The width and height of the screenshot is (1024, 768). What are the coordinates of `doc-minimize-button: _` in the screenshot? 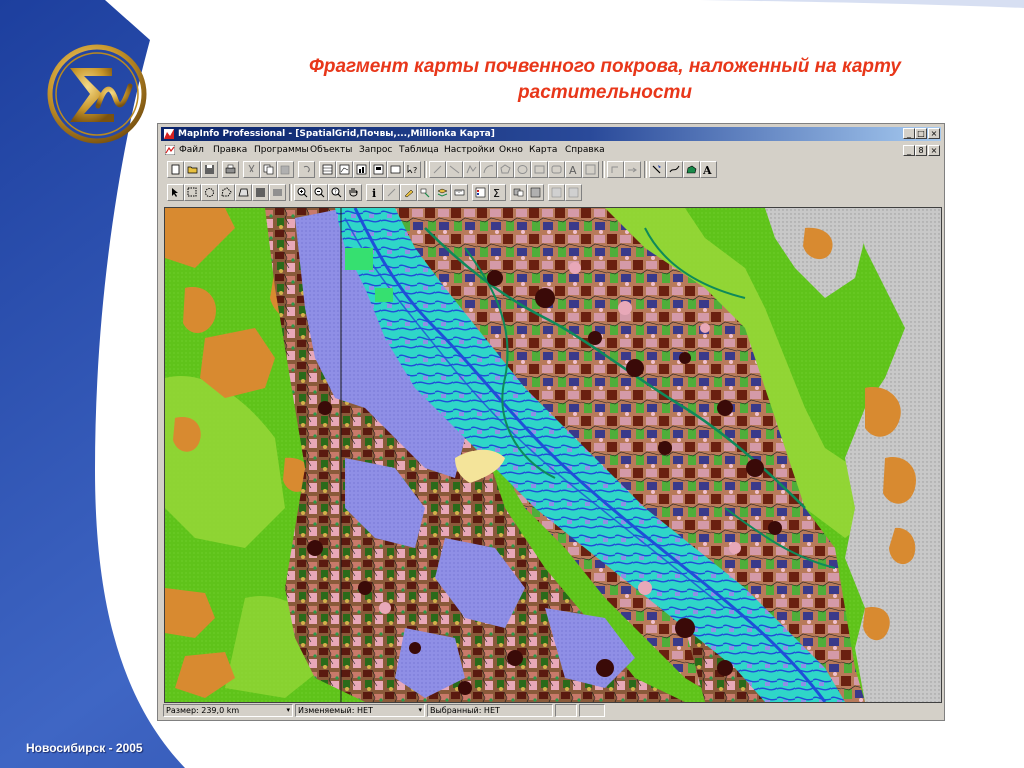 It's located at (909, 150).